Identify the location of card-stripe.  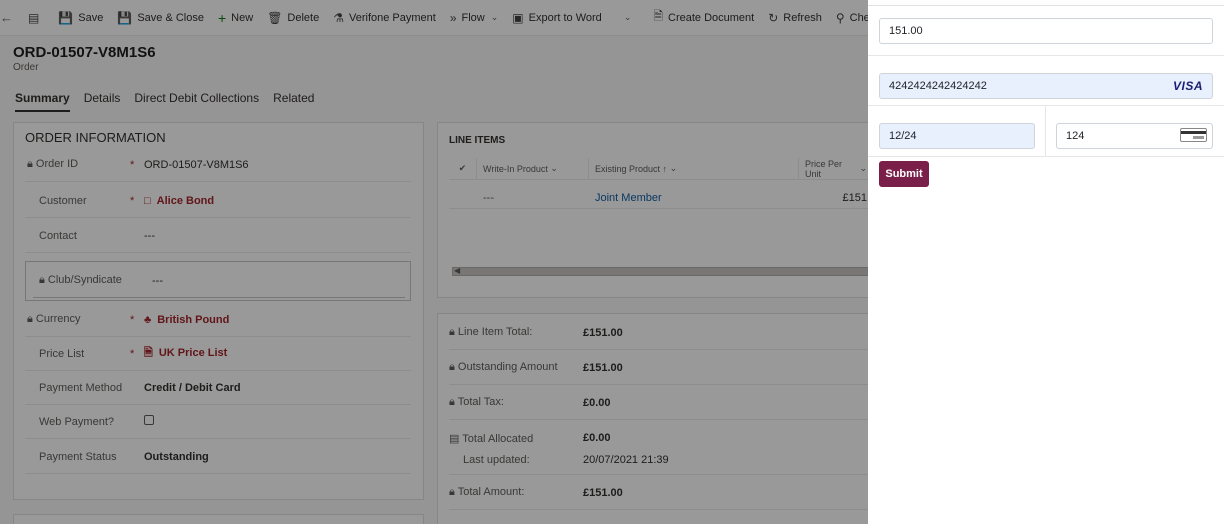
(1193, 132).